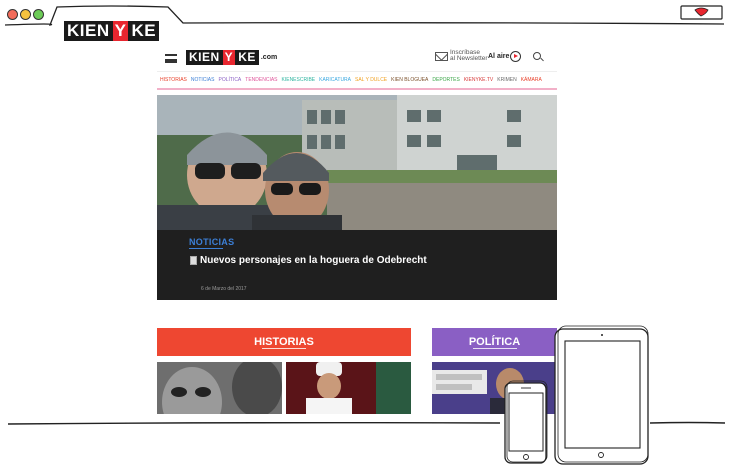 The width and height of the screenshot is (735, 471). What do you see at coordinates (601, 395) in the screenshot?
I see `tablet-sketch` at bounding box center [601, 395].